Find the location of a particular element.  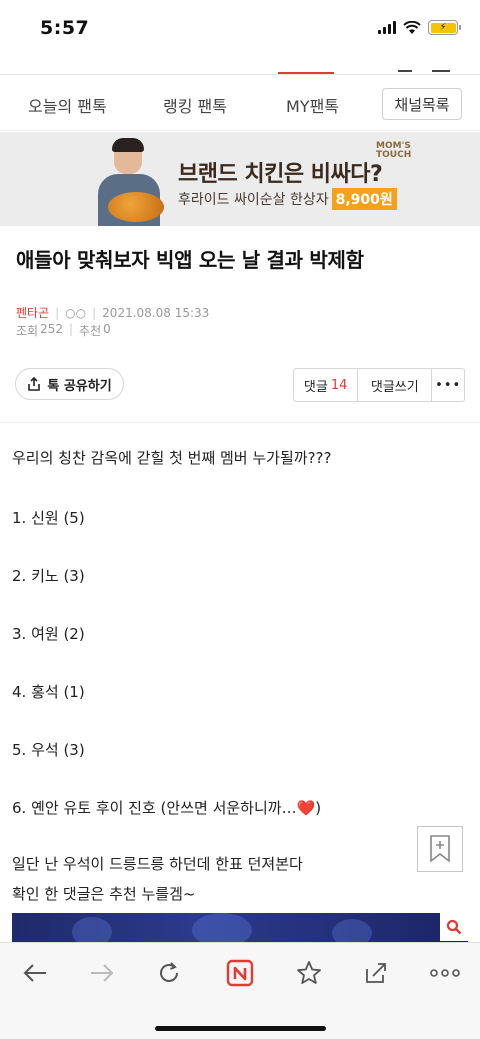

wifi-icon is located at coordinates (412, 27).